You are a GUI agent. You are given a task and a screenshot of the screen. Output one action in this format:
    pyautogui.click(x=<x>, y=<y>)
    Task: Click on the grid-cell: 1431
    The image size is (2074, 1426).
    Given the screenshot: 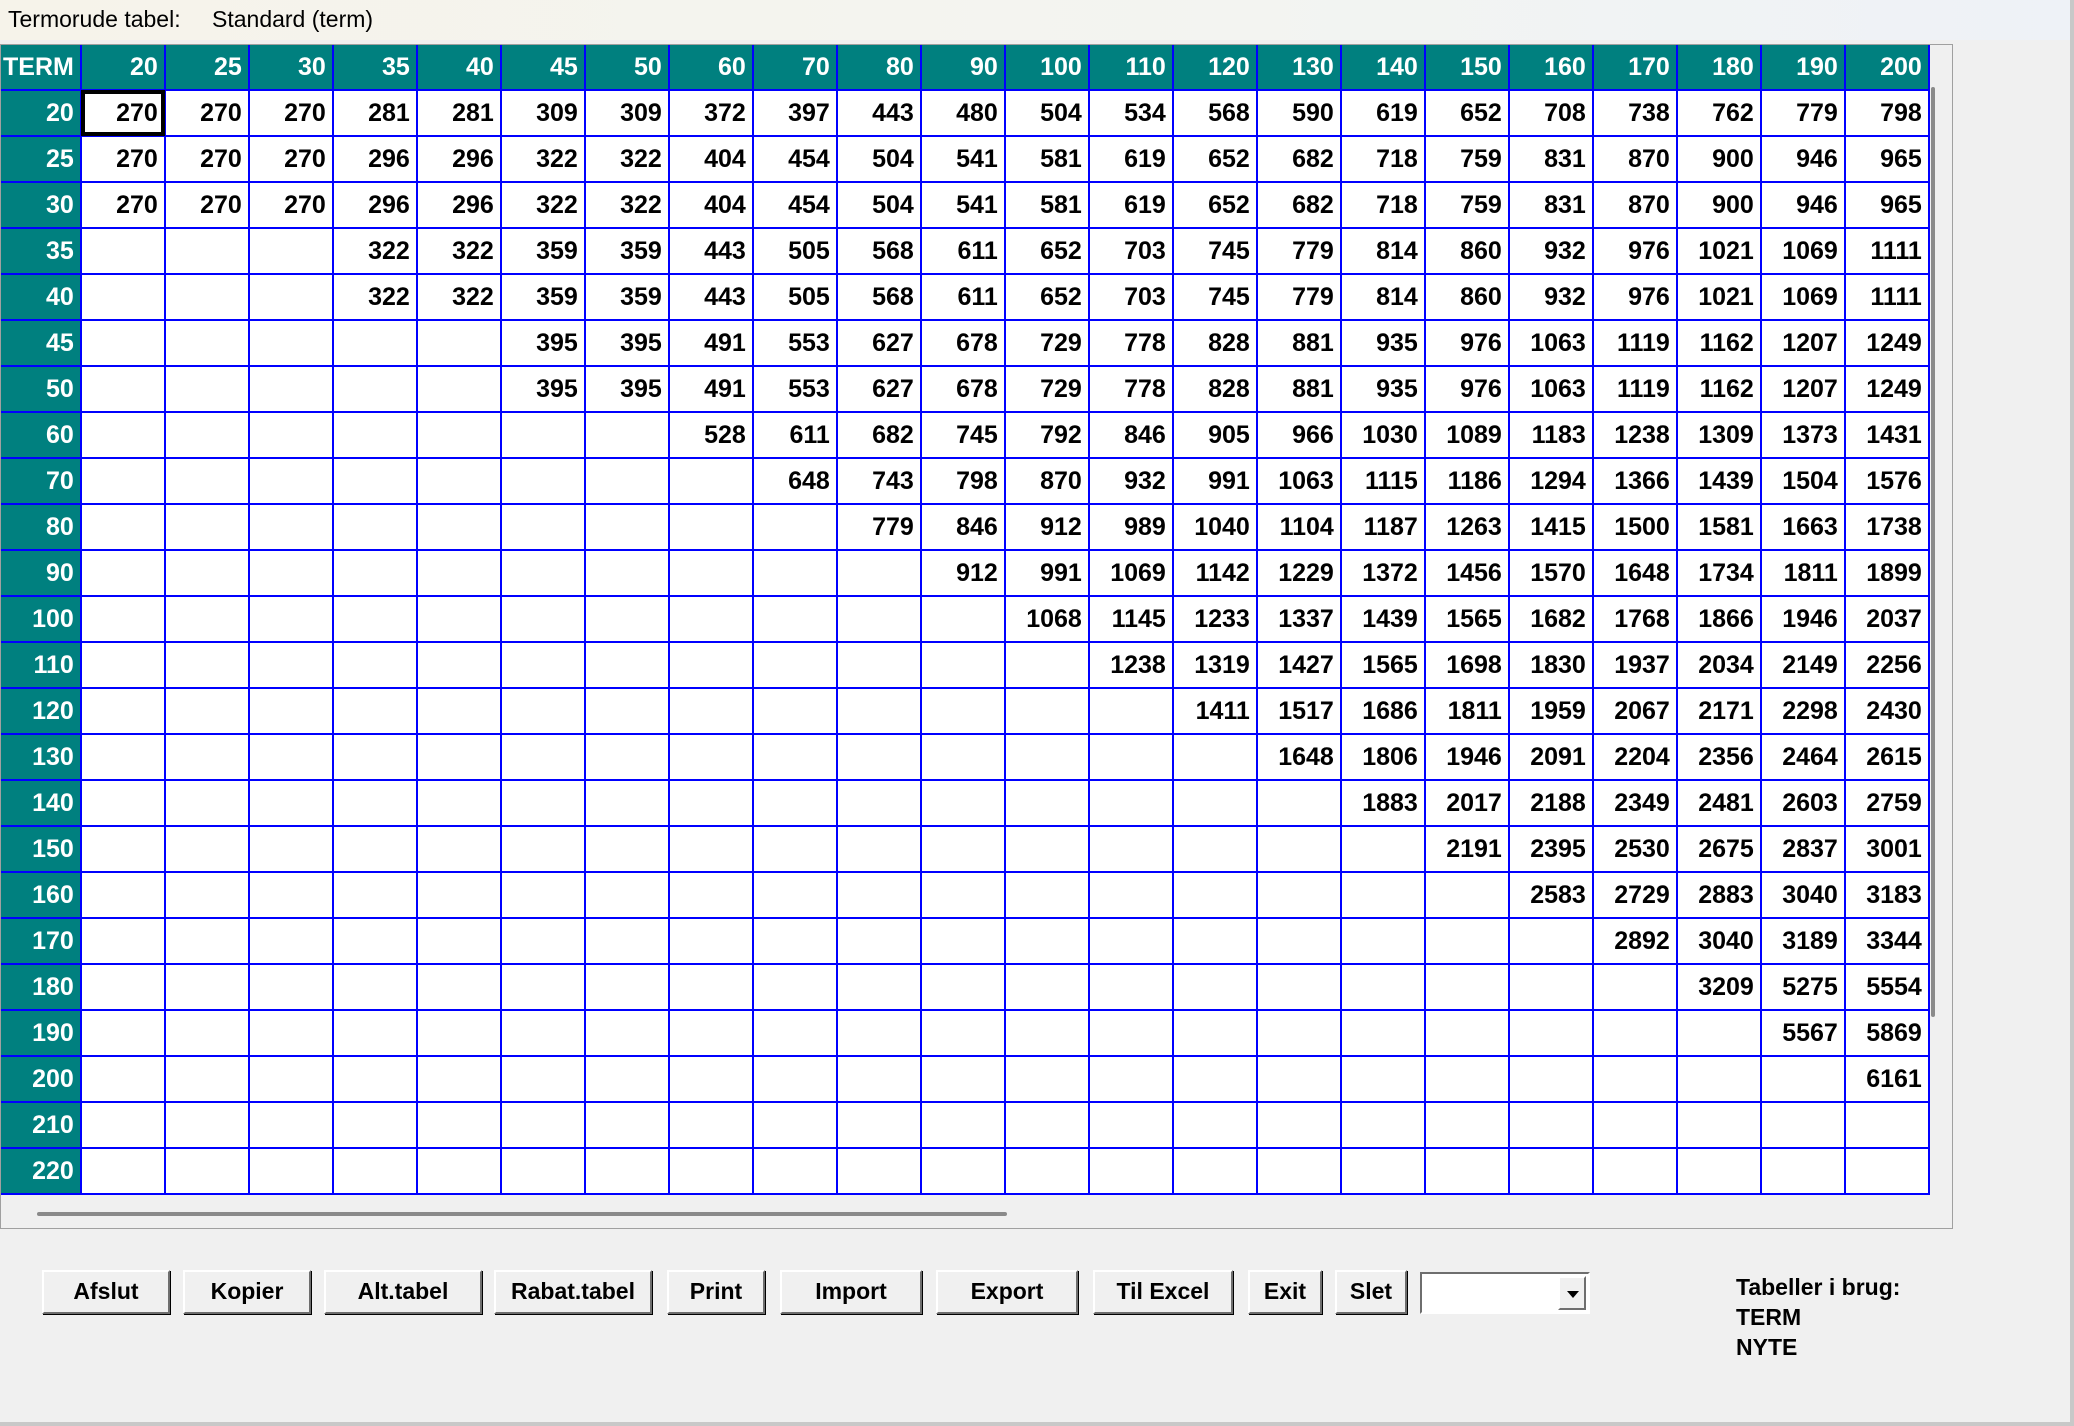 What is the action you would take?
    pyautogui.click(x=1887, y=435)
    